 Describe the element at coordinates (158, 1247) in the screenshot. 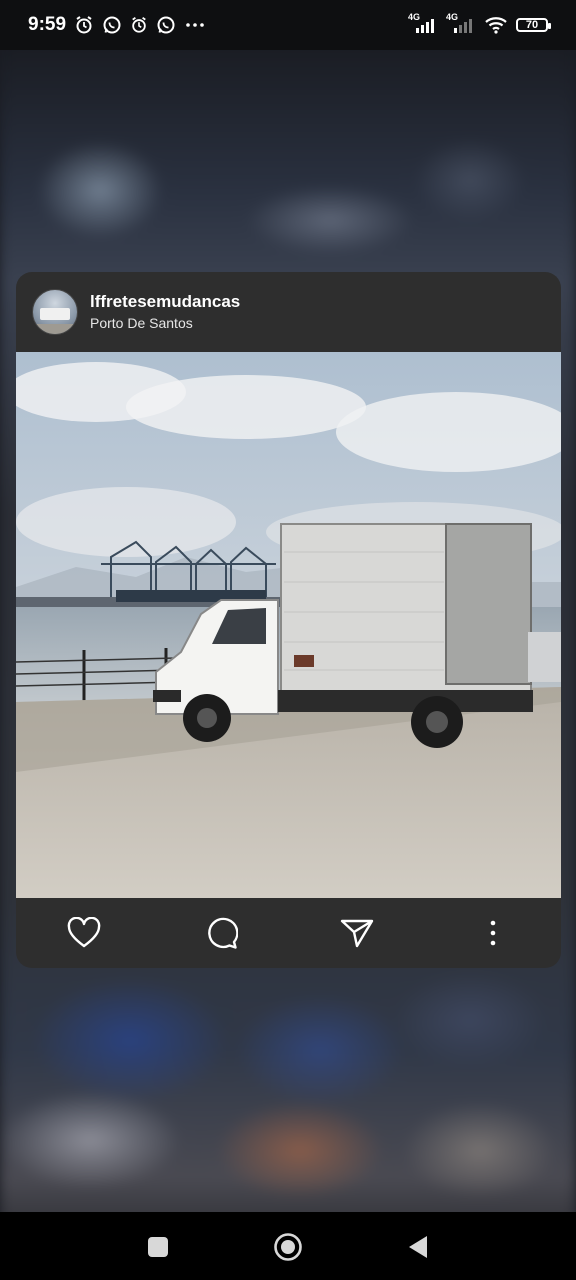

I see `recents-square-icon` at that location.